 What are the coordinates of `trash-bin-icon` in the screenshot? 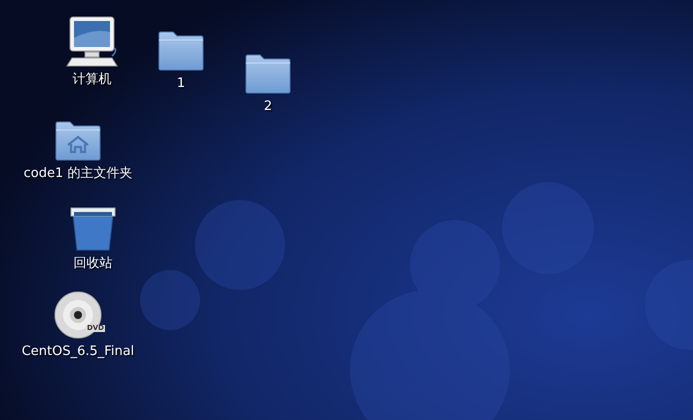 It's located at (93, 229).